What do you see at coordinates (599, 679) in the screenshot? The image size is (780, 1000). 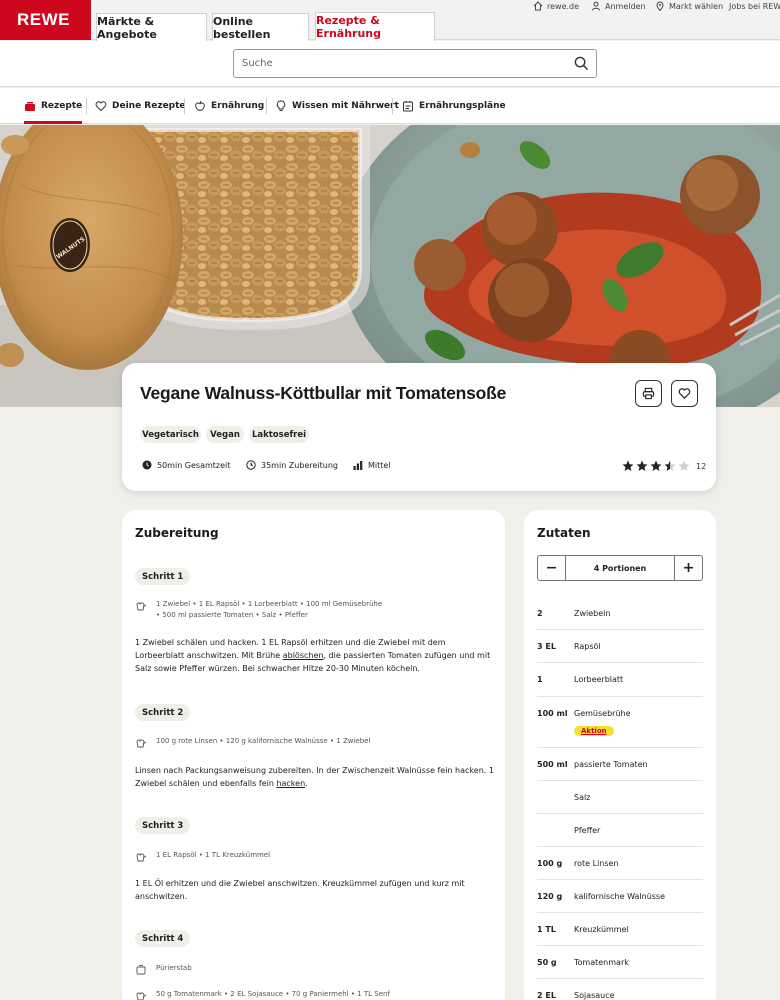 I see `ingredient-name: Lorbeerblatt` at bounding box center [599, 679].